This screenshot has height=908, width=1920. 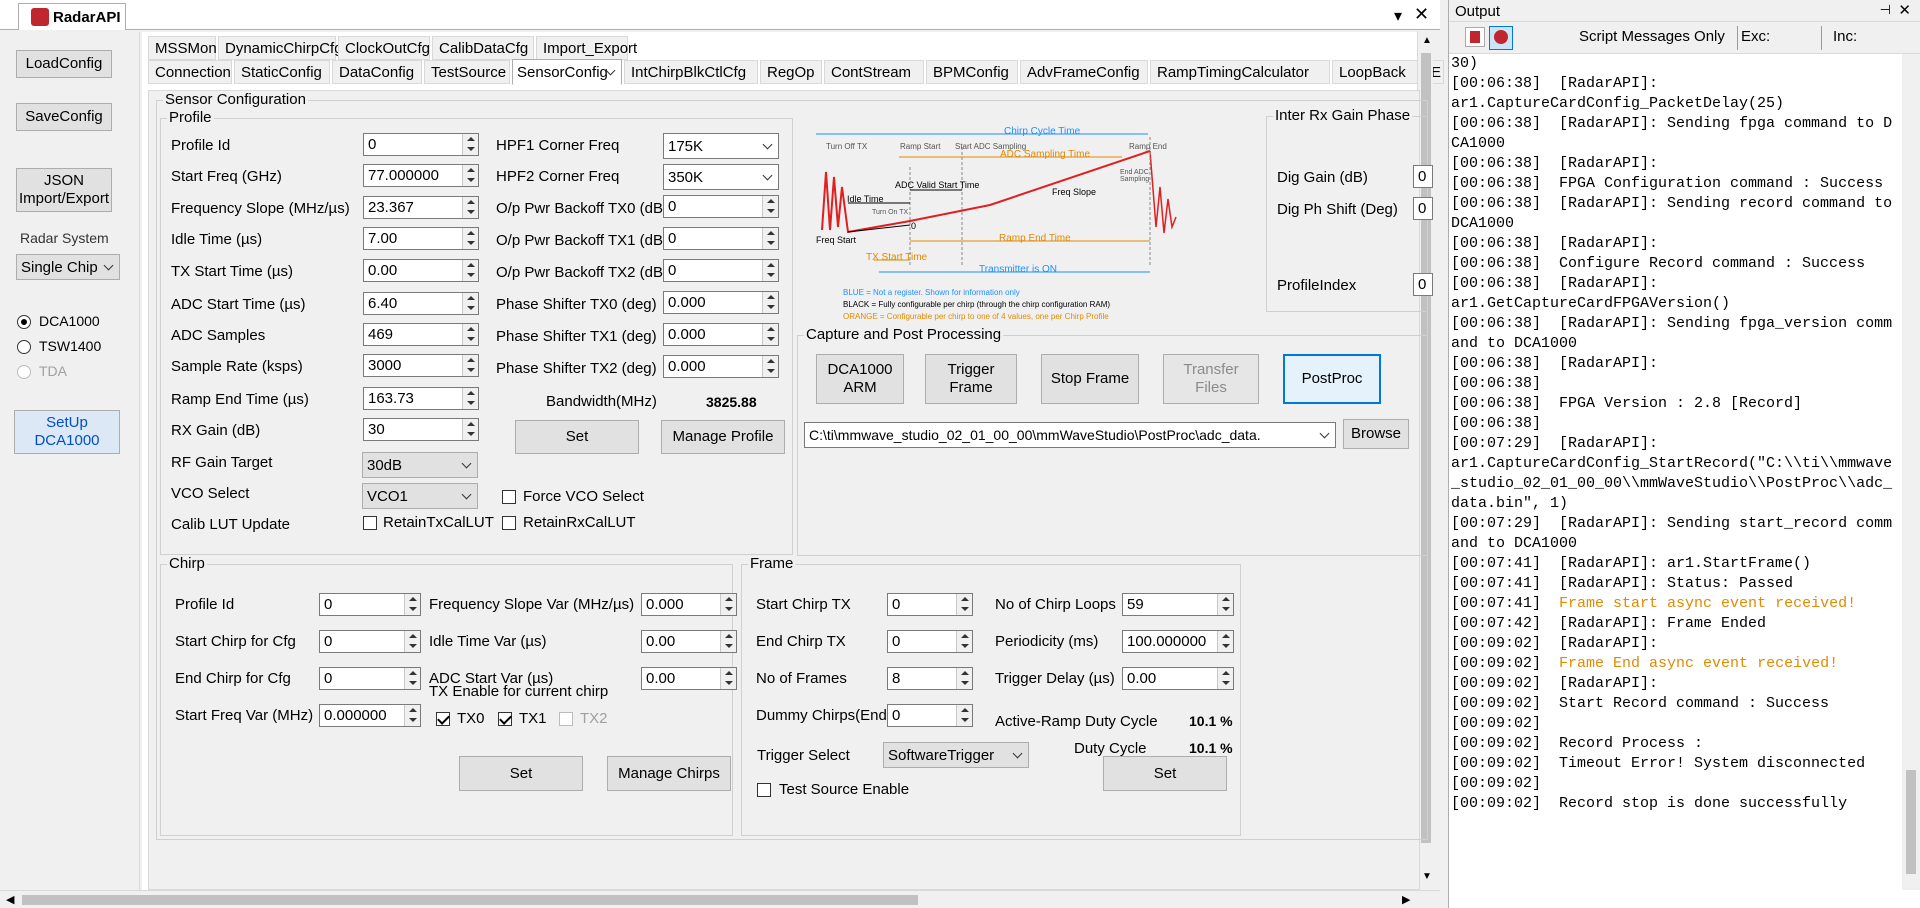 What do you see at coordinates (1891, 38) in the screenshot?
I see `include-input` at bounding box center [1891, 38].